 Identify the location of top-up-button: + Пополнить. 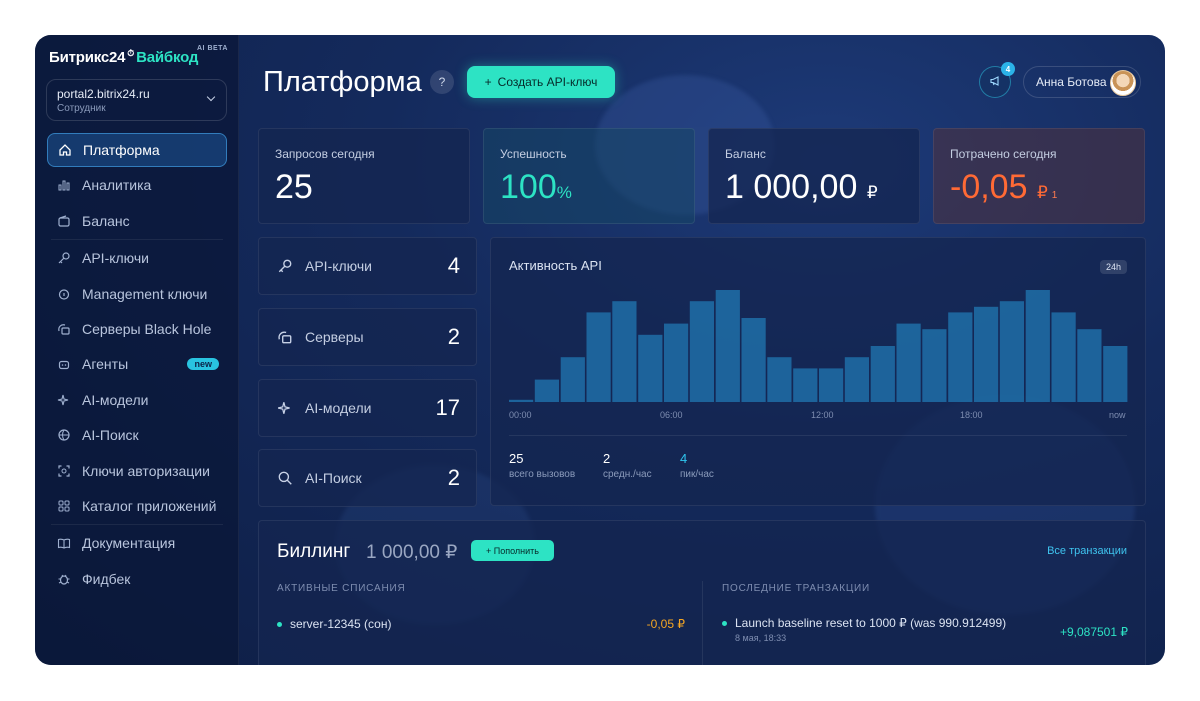
(512, 550).